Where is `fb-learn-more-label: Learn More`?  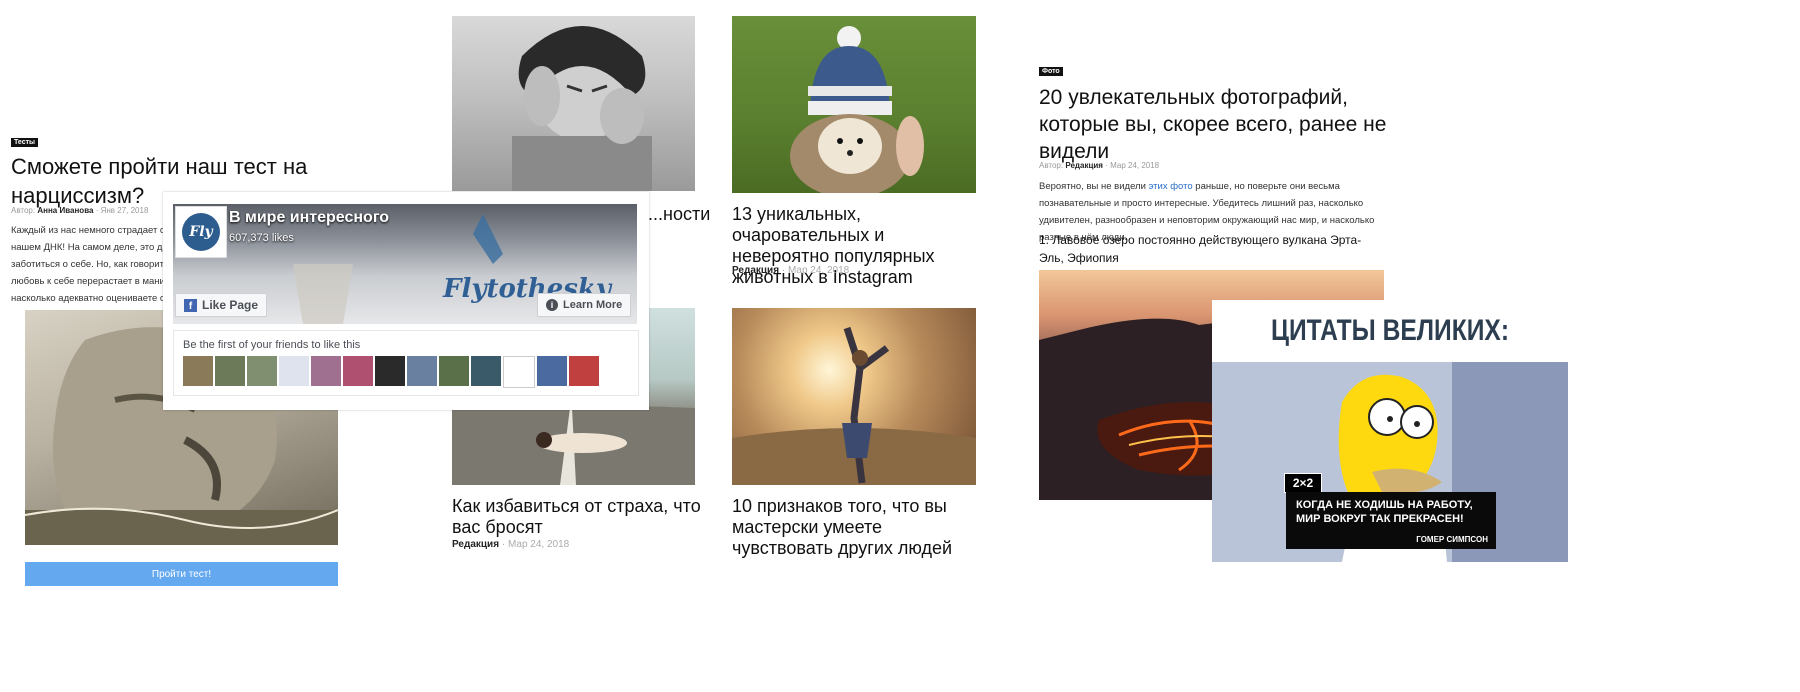 fb-learn-more-label: Learn More is located at coordinates (593, 305).